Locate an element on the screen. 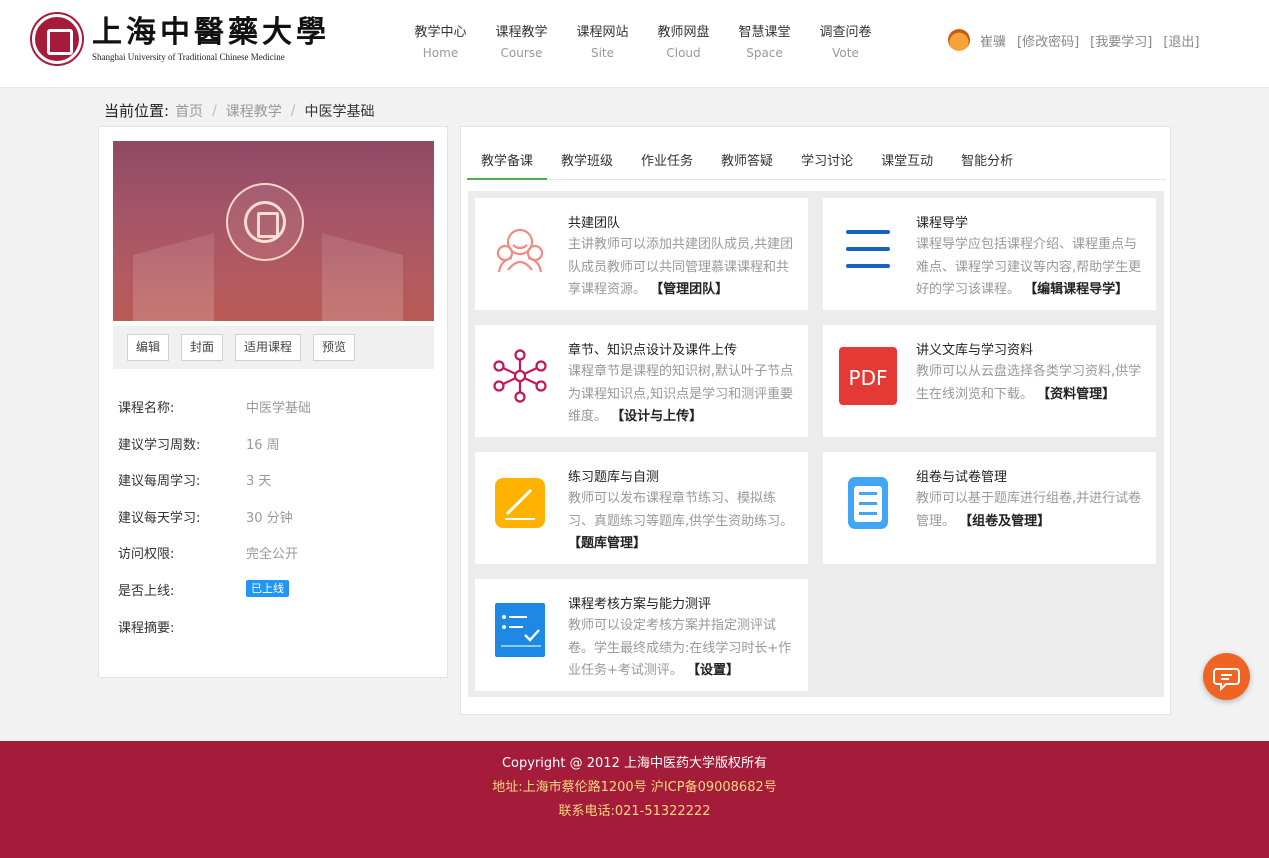 The image size is (1269, 858). chat-button is located at coordinates (1226, 676).